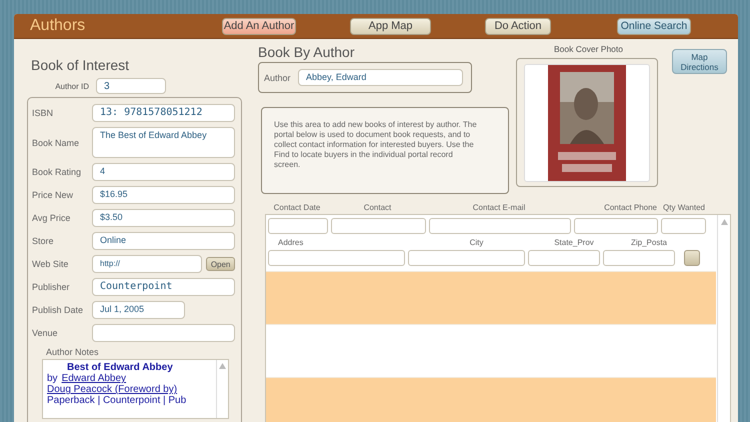 The height and width of the screenshot is (422, 750). I want to click on input-field: 13: 9781578051212, so click(163, 113).